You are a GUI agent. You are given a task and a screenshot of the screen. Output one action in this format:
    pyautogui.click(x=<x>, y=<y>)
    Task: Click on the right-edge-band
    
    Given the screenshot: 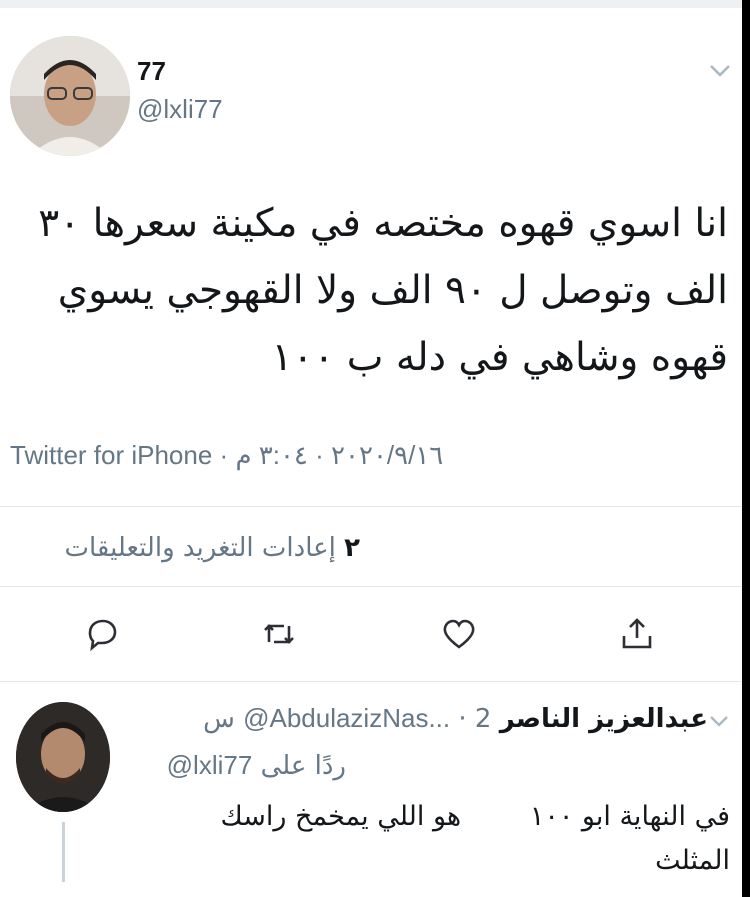 What is the action you would take?
    pyautogui.click(x=746, y=448)
    